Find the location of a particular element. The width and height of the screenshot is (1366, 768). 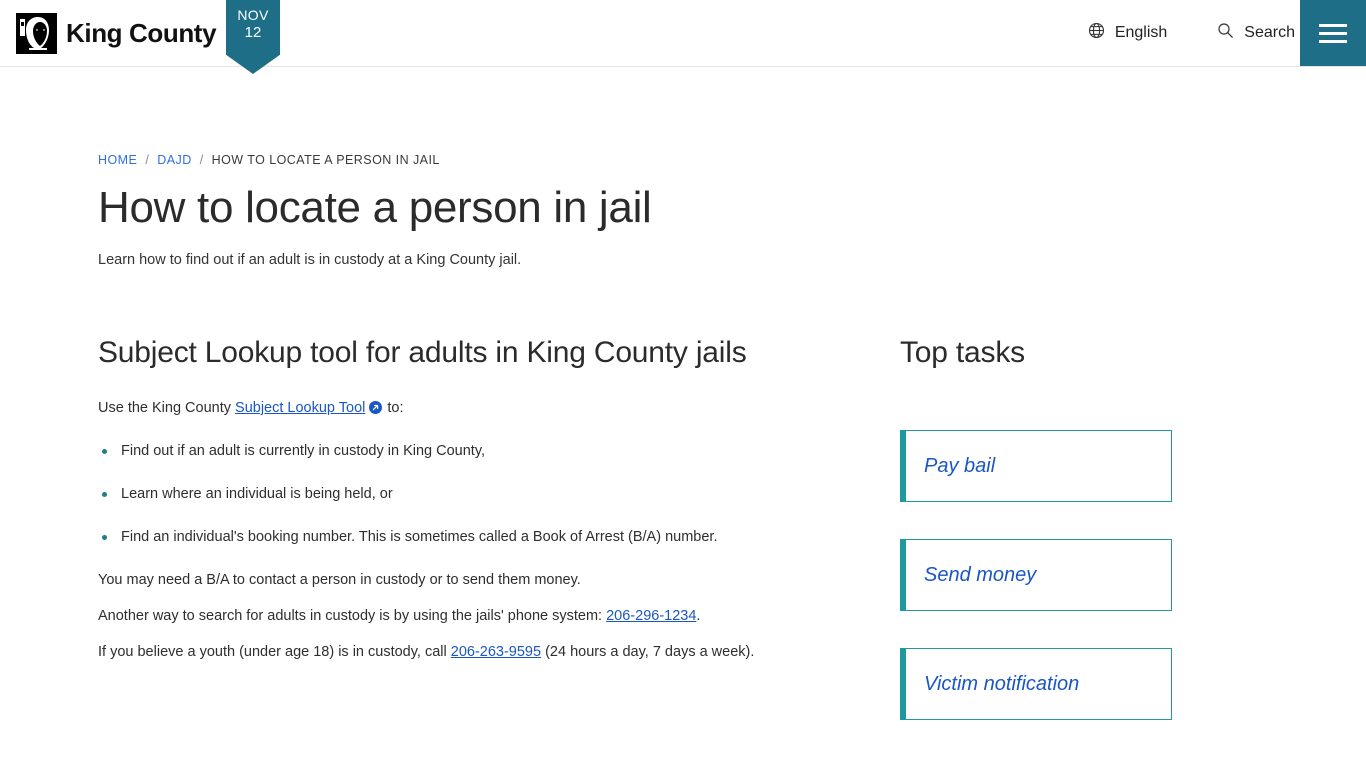

hamburger-menu-button is located at coordinates (1333, 33).